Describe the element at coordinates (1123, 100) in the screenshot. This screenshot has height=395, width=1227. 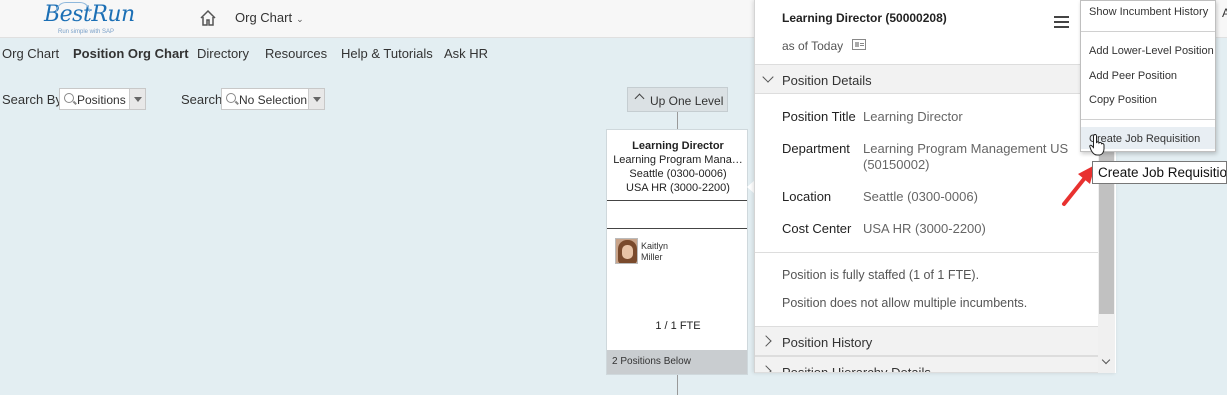
I see `menu-item-copy-position: Copy Position` at that location.